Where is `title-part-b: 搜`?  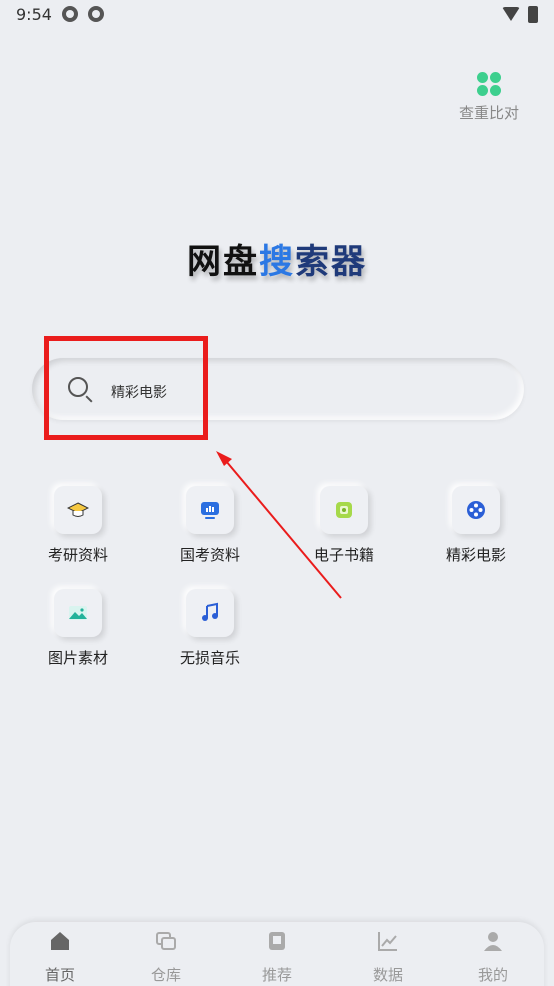
title-part-b: 搜 is located at coordinates (277, 262).